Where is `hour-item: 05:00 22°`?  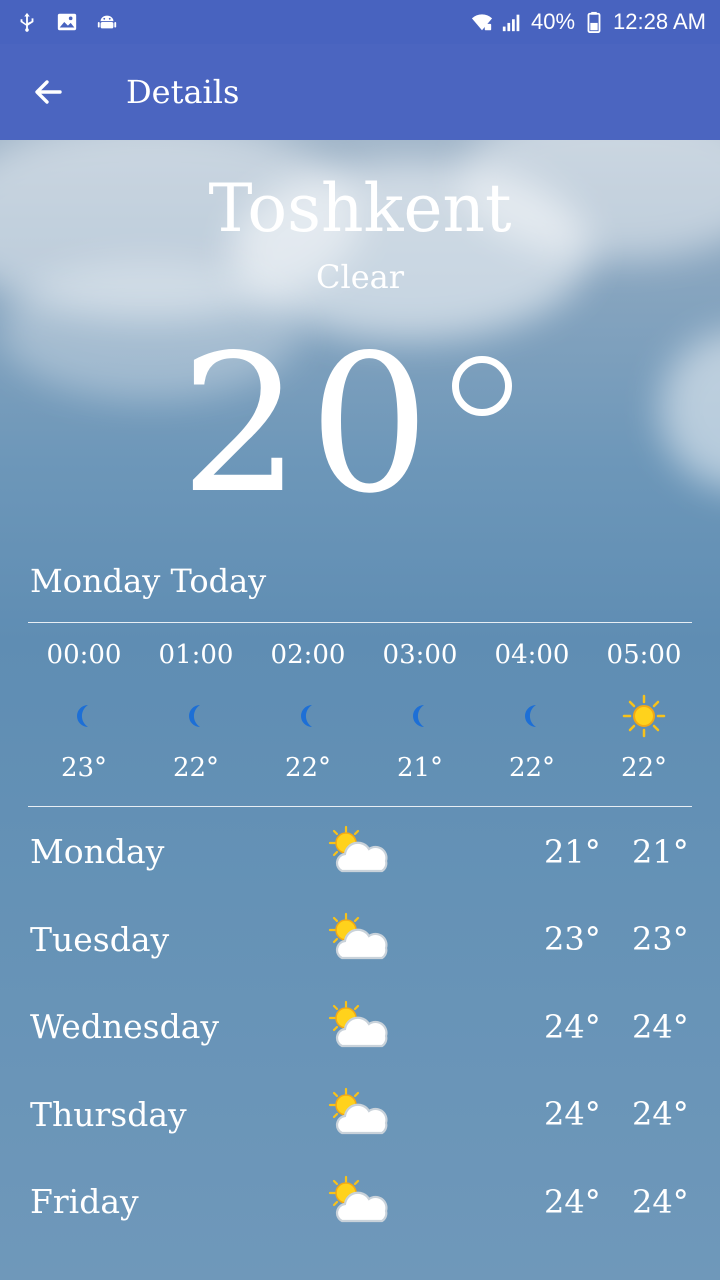
hour-item: 05:00 22° is located at coordinates (644, 711).